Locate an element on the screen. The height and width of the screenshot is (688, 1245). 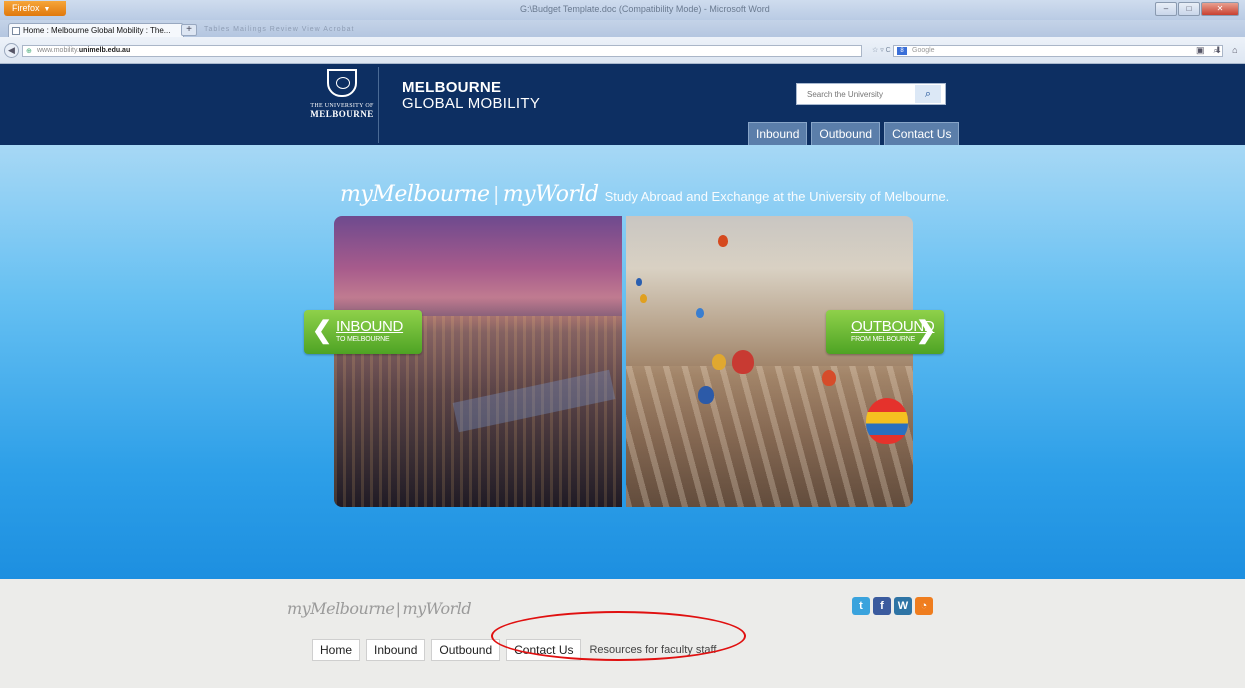
red-annotation-ellipse is located at coordinates (618, 636).